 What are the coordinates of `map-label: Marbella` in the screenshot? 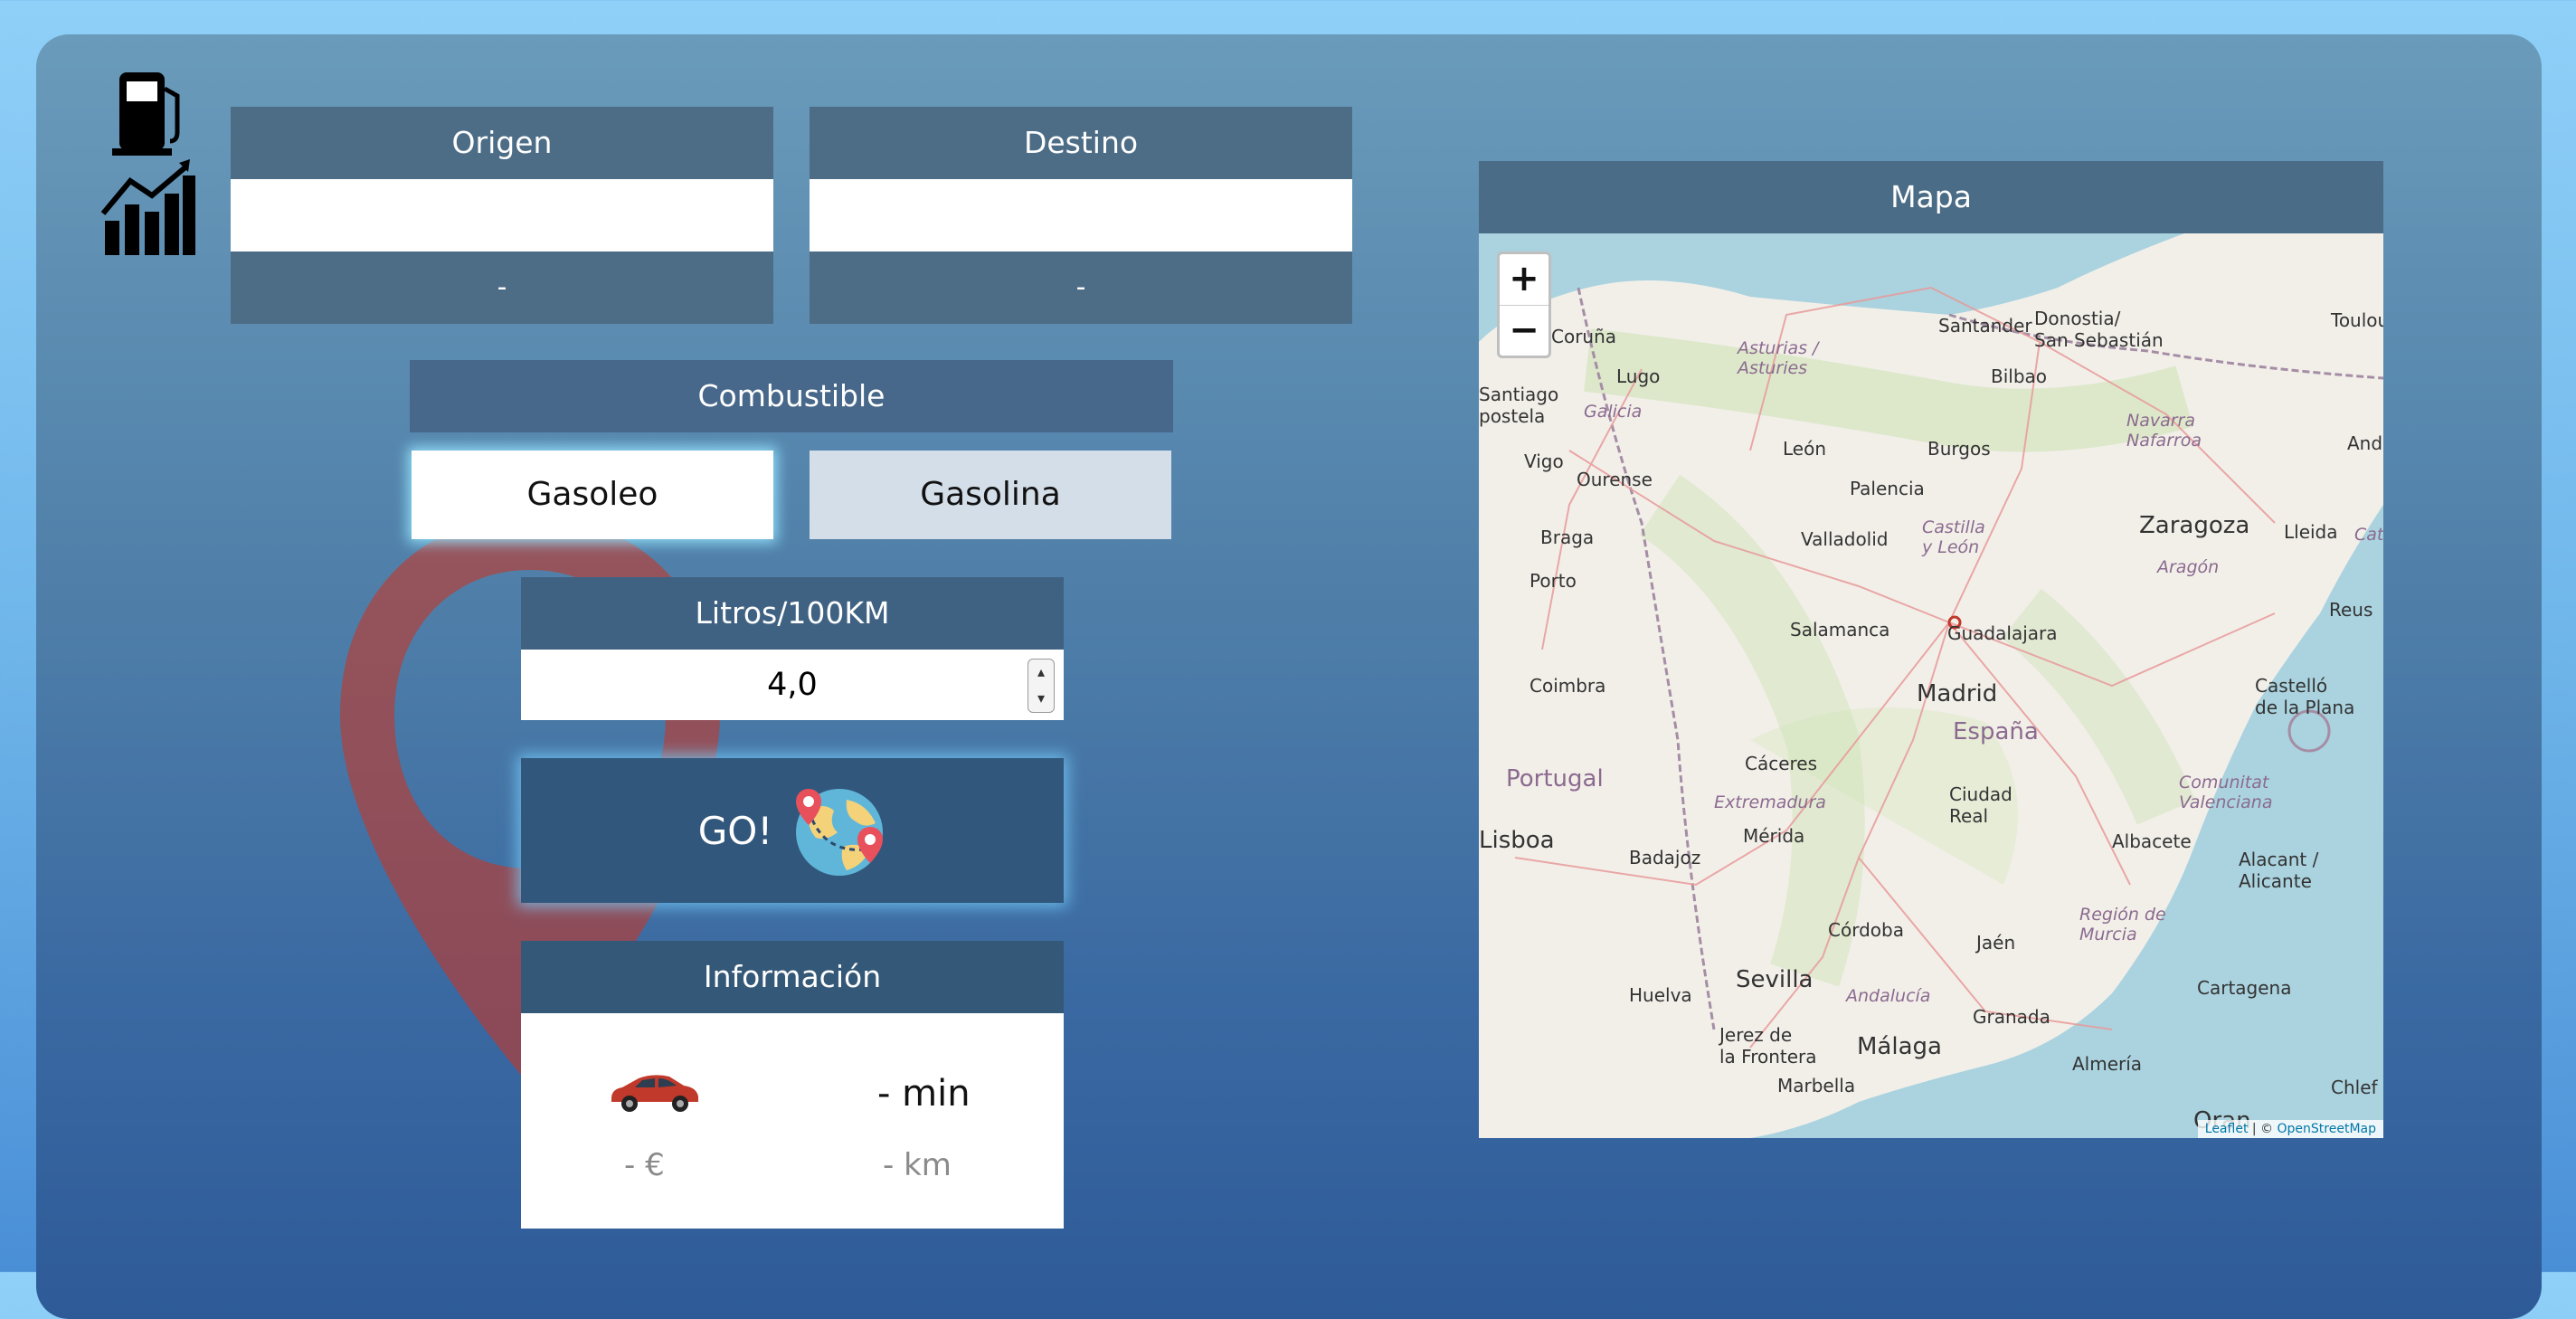 It's located at (1817, 1085).